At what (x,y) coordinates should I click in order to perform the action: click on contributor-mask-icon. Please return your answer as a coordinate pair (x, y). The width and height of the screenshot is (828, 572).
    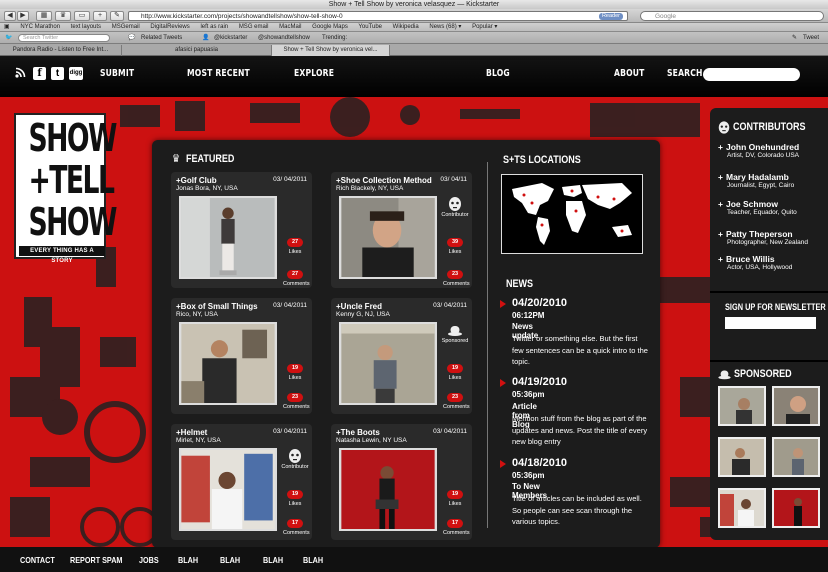
    Looking at the image, I should click on (455, 204).